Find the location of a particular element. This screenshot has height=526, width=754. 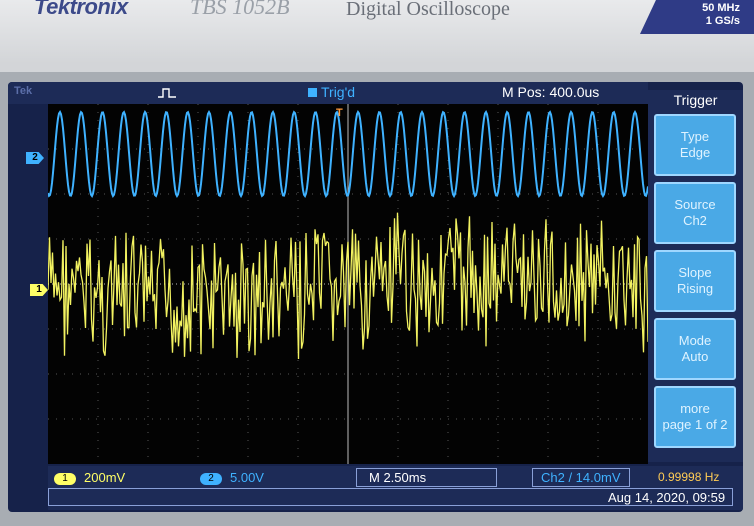

menu-button-value: Edge is located at coordinates (695, 152).